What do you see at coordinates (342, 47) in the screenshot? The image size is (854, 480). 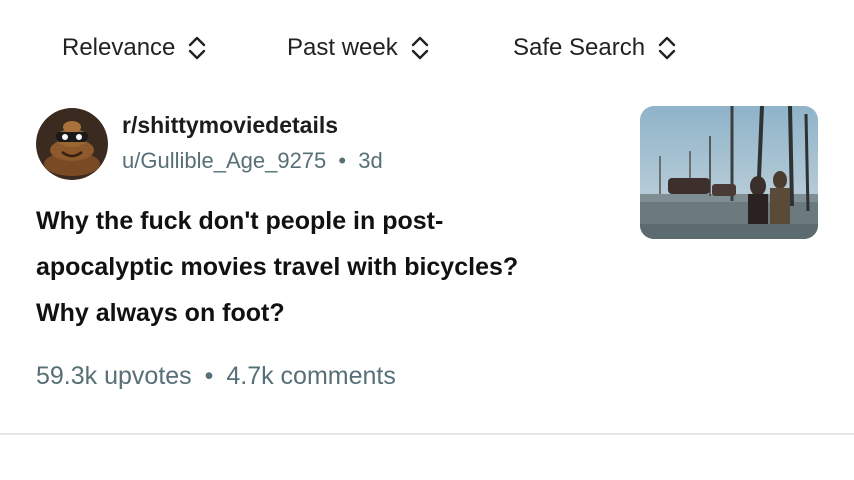 I see `time-filter-label: Past week` at bounding box center [342, 47].